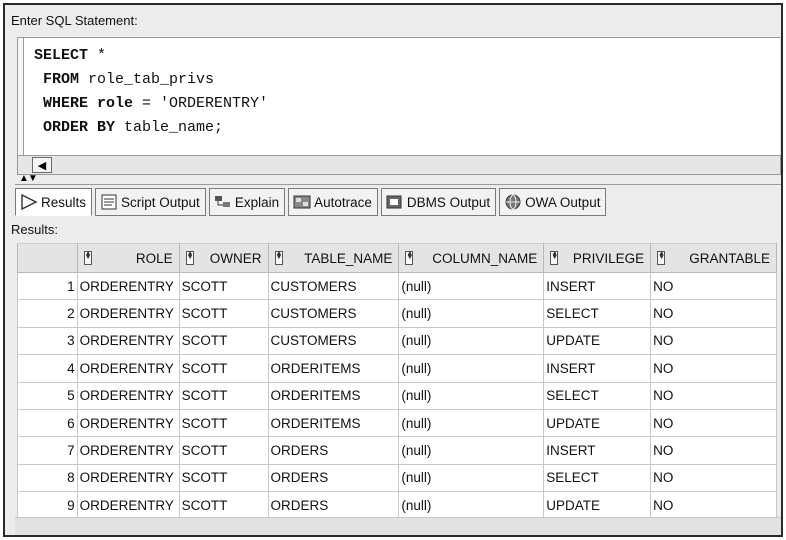 The image size is (786, 540). I want to click on tab-results: Results, so click(54, 202).